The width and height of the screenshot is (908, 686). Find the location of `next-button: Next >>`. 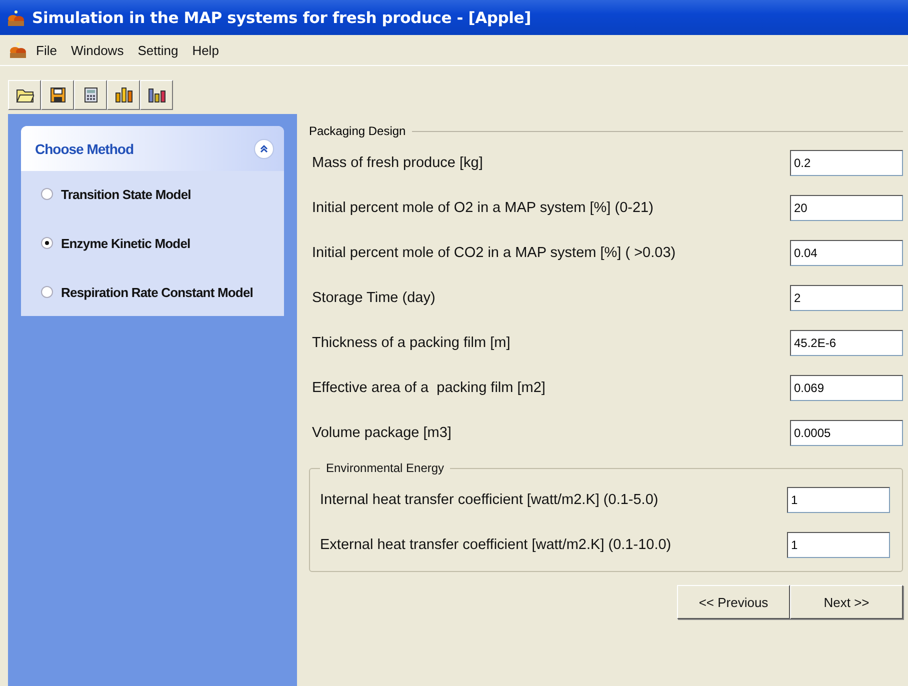

next-button: Next >> is located at coordinates (846, 602).